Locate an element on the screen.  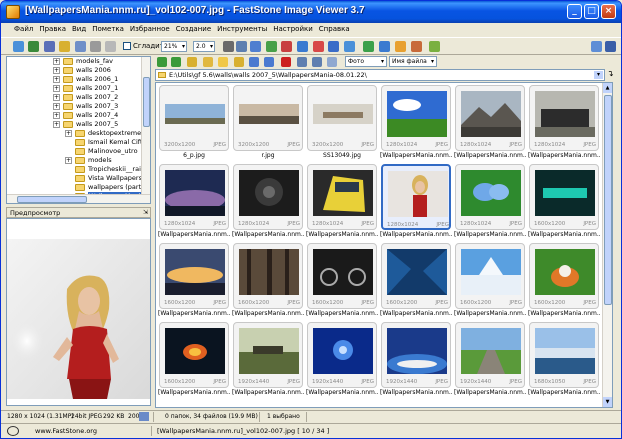
menu-item-6: Инструменты is located at coordinates (242, 28).